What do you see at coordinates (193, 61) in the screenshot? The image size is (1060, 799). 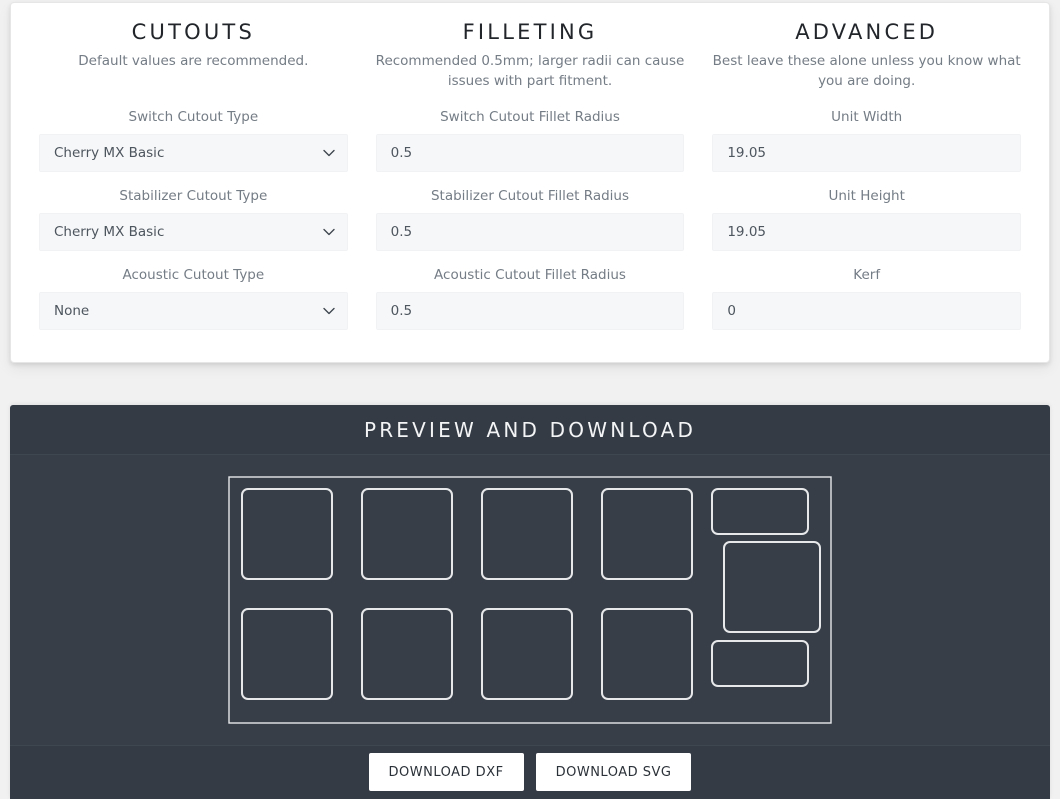 I see `column-subtitle: Default values are recommended.` at bounding box center [193, 61].